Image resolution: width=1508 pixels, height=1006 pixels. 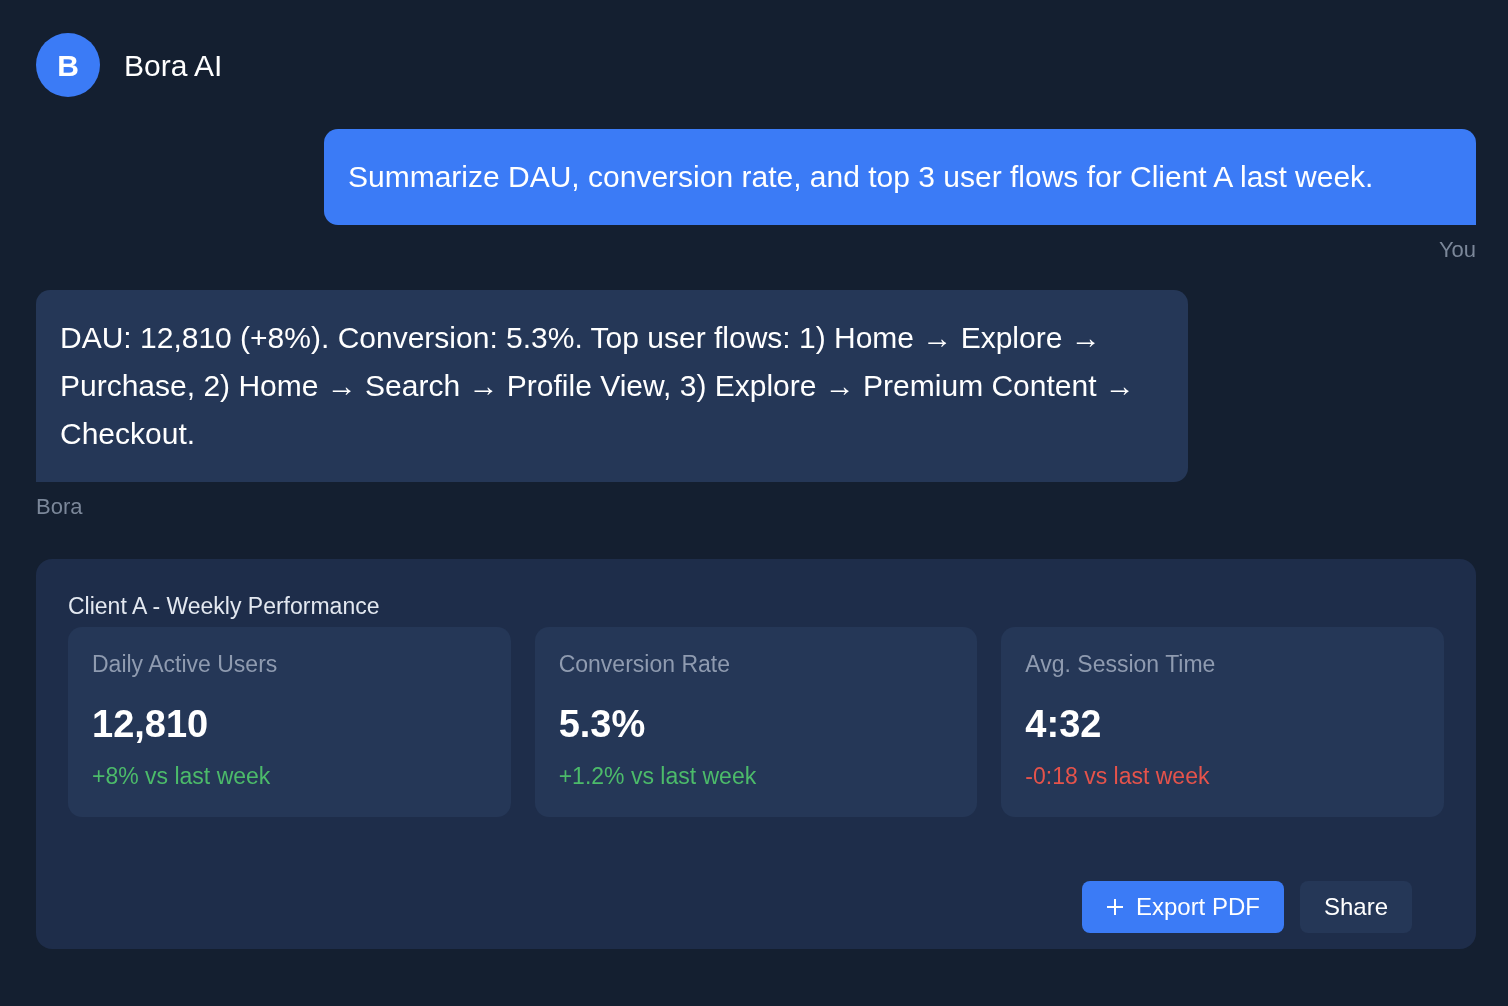 What do you see at coordinates (1182, 907) in the screenshot?
I see `export-button: Export PDF` at bounding box center [1182, 907].